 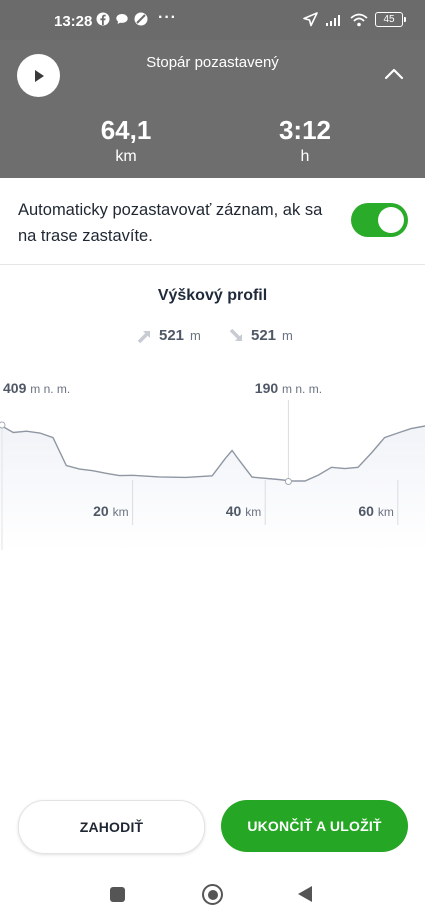 What do you see at coordinates (236, 334) in the screenshot?
I see `descent-arrow-icon` at bounding box center [236, 334].